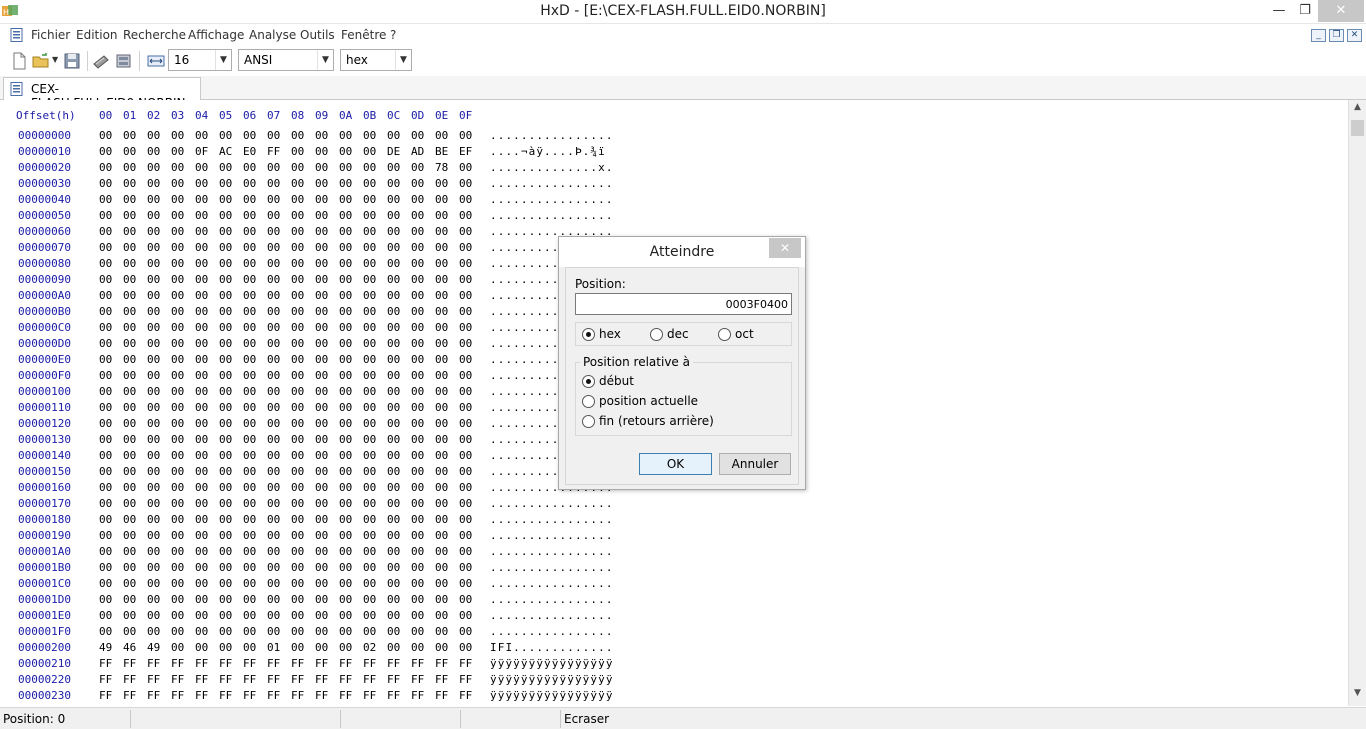  What do you see at coordinates (552, 663) in the screenshot?
I see `row-ascii: ÿÿÿÿÿÿÿÿÿÿÿÿÿÿÿÿ` at bounding box center [552, 663].